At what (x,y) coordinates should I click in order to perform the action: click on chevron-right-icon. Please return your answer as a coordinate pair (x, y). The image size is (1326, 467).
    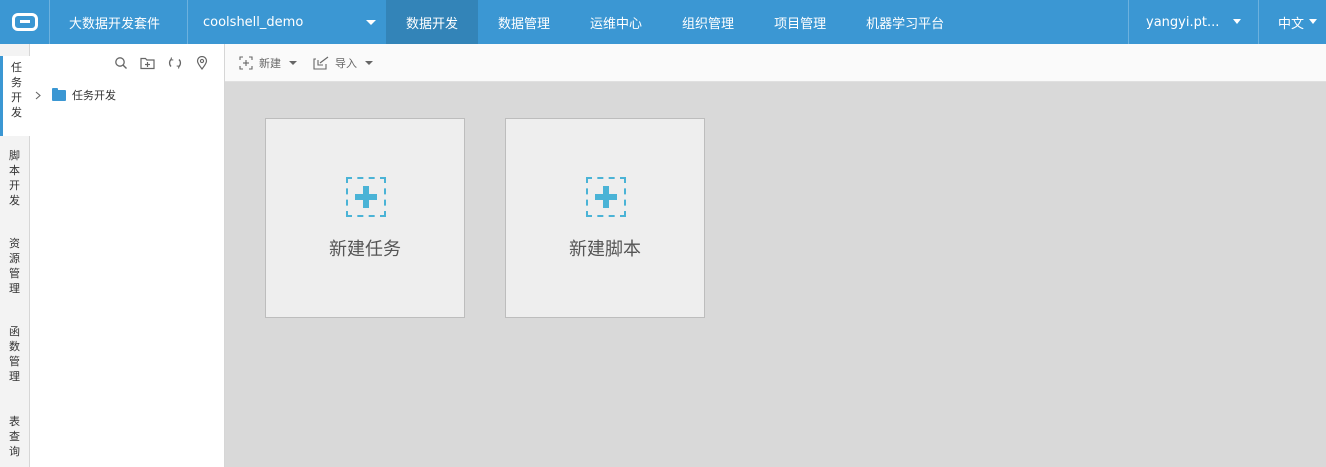
    Looking at the image, I should click on (38, 95).